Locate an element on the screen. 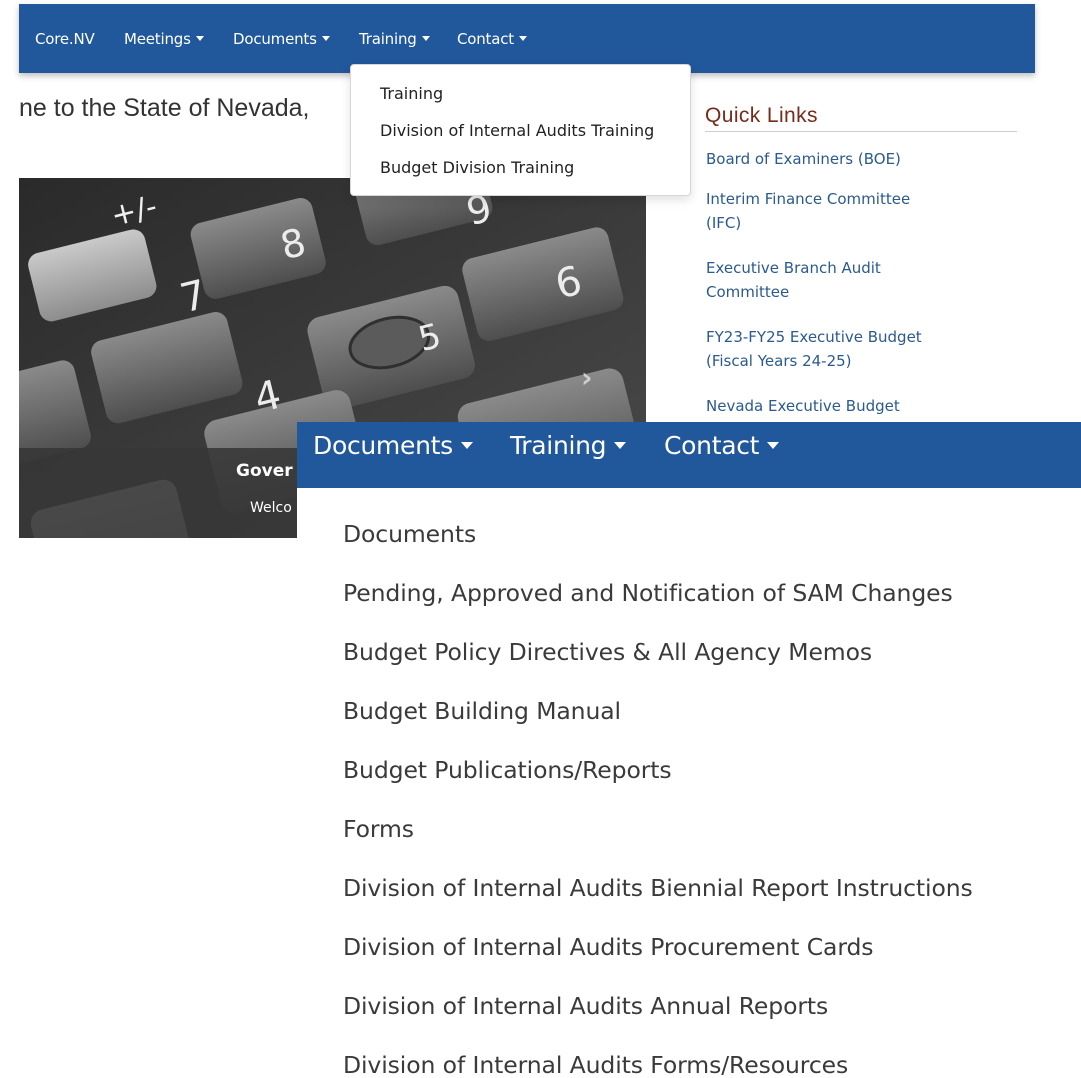  zoom-nav-training: Training is located at coordinates (568, 445).